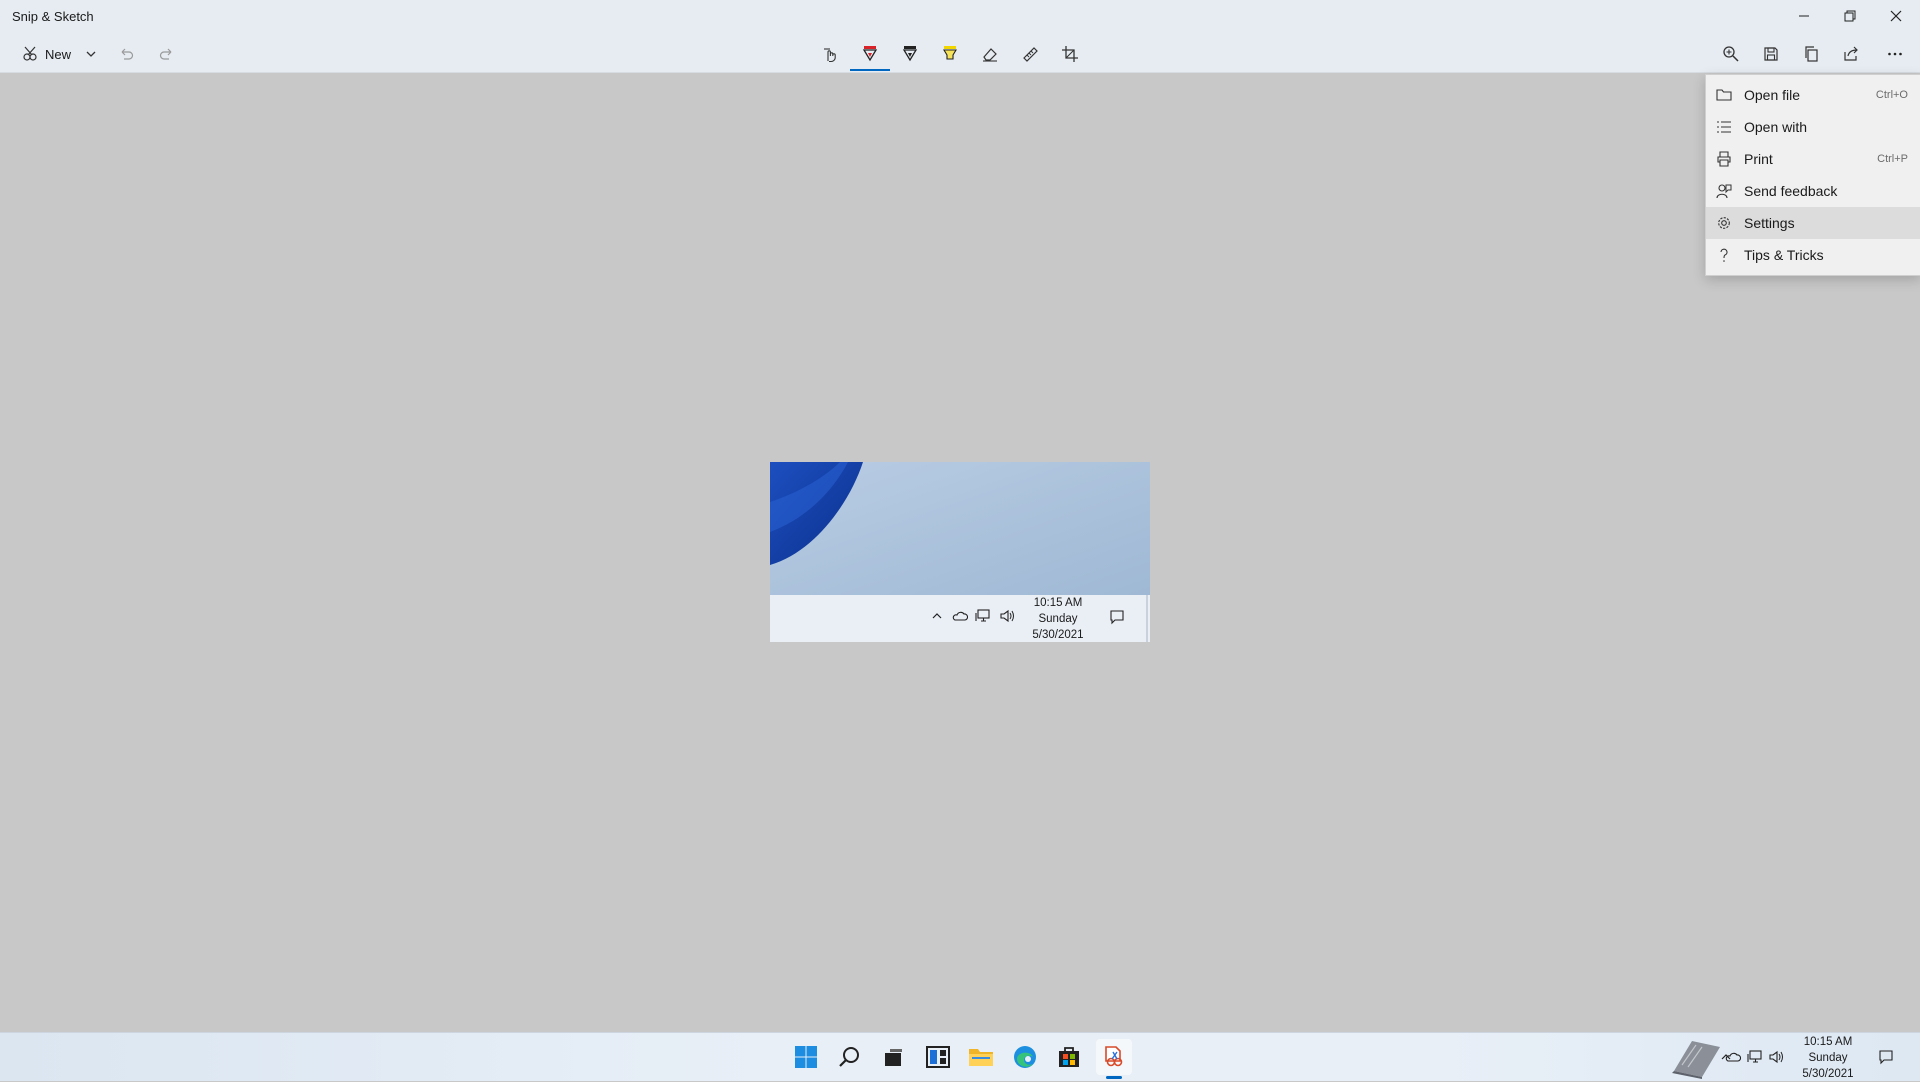  Describe the element at coordinates (1724, 95) in the screenshot. I see `folder-icon` at that location.